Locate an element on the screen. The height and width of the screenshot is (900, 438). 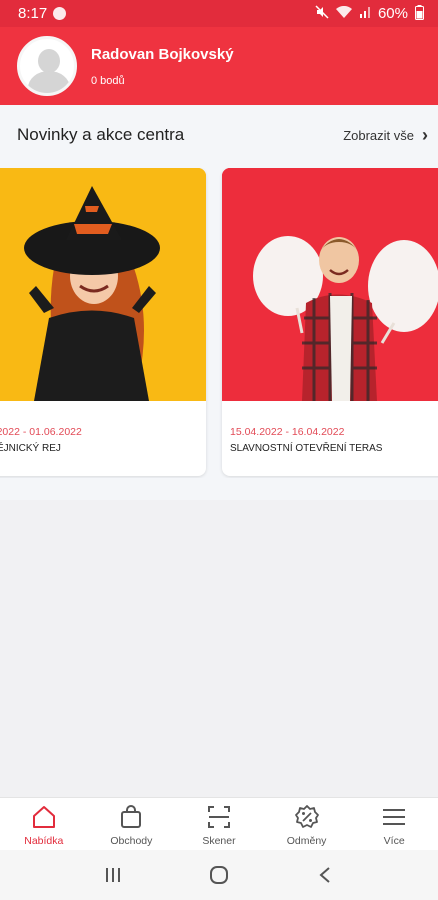
bottom-navigation: Nabídka Obchody Skener Odměny Více is located at coordinates (219, 823).